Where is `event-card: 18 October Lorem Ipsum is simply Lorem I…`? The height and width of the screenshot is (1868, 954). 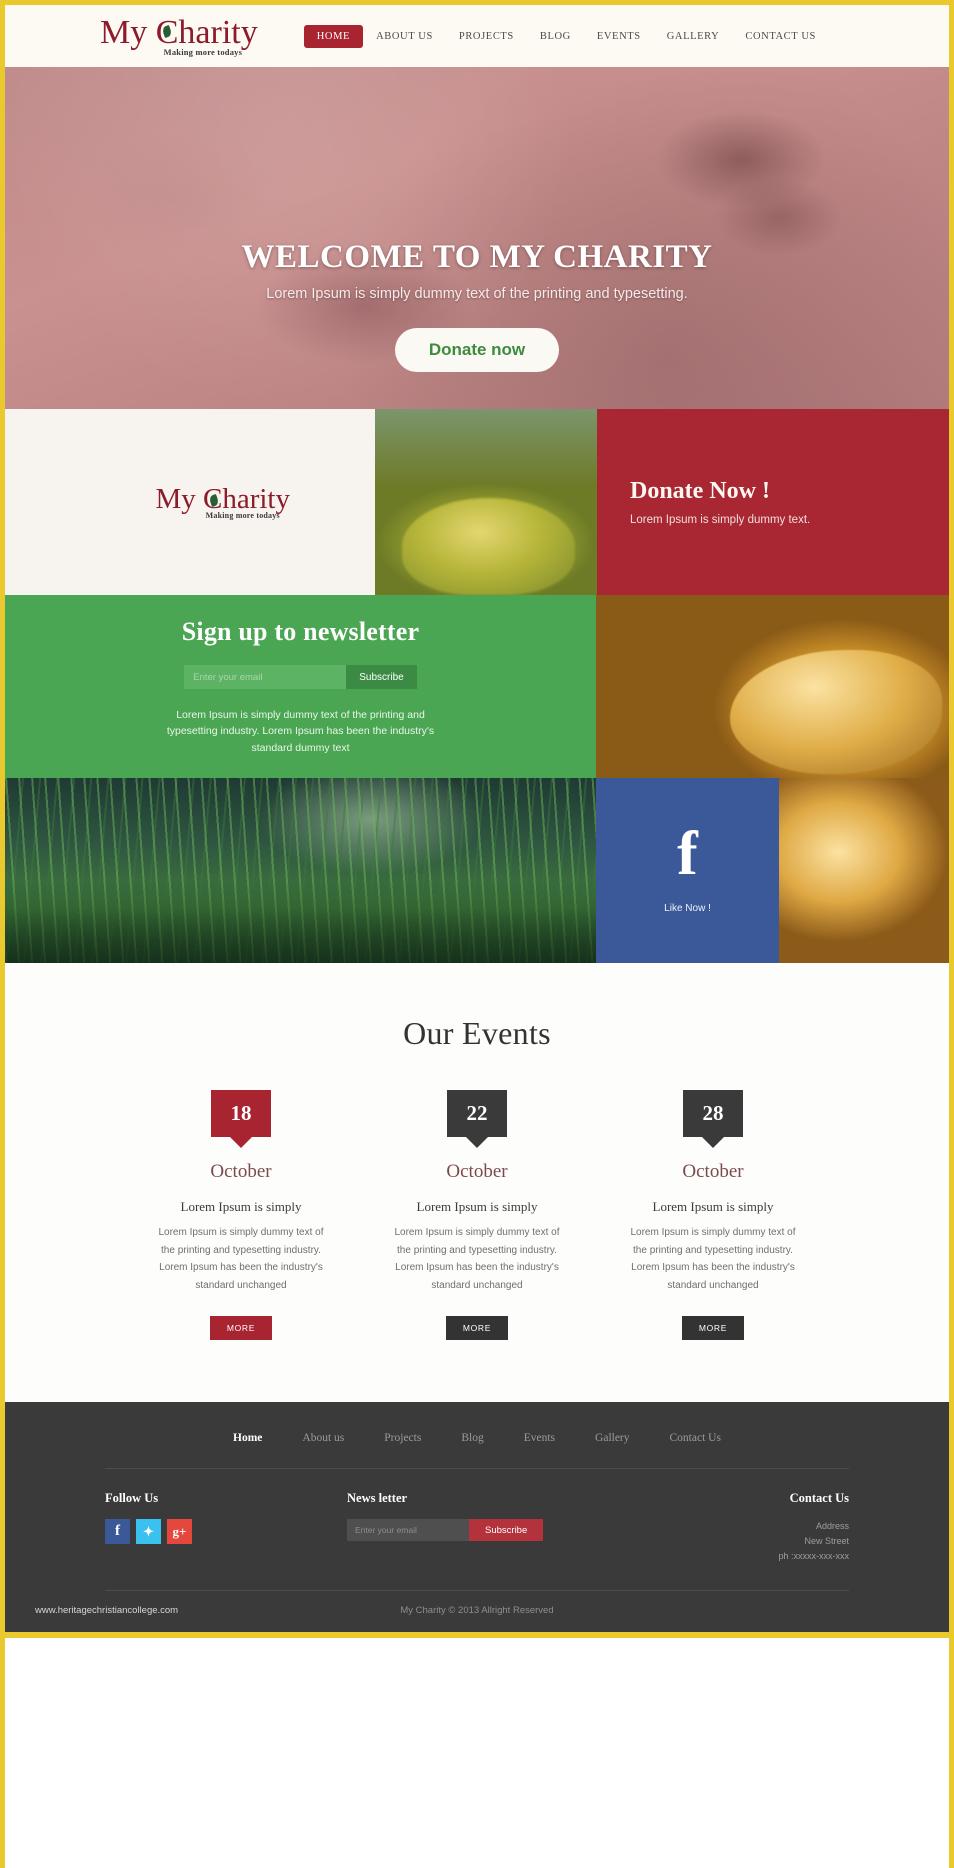 event-card: 18 October Lorem Ipsum is simply Lorem I… is located at coordinates (241, 1215).